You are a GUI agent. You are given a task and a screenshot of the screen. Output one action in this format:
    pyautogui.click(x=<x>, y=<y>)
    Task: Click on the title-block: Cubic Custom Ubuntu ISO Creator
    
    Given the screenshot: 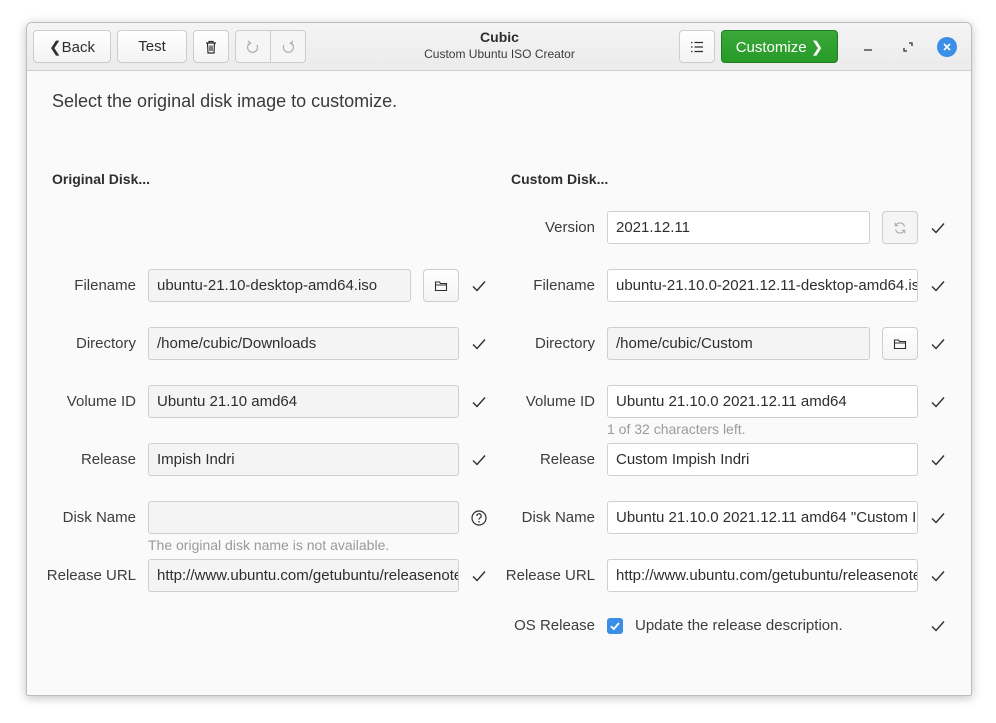 What is the action you would take?
    pyautogui.click(x=499, y=45)
    